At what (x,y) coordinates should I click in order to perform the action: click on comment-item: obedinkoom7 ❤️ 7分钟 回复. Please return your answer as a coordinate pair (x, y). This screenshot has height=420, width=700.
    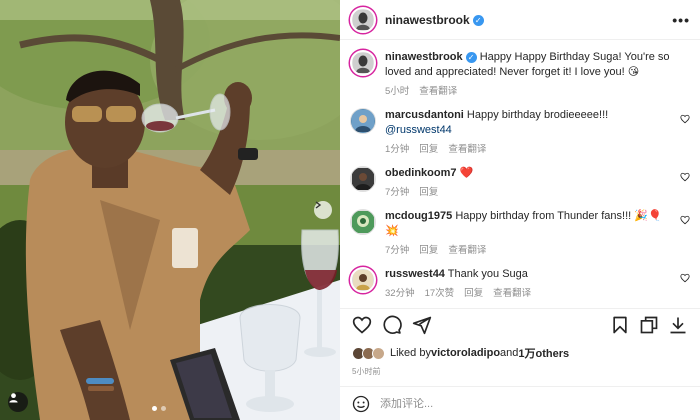
    Looking at the image, I should click on (520, 182).